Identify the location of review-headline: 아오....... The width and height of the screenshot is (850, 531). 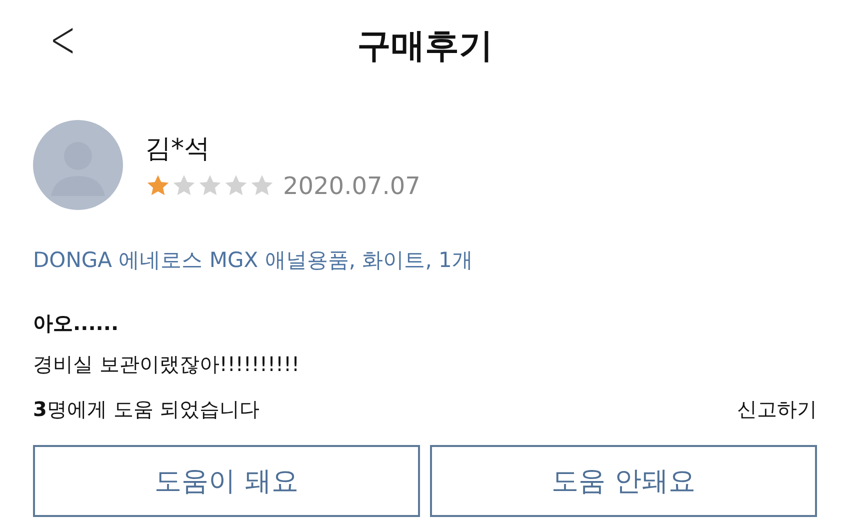
(76, 323).